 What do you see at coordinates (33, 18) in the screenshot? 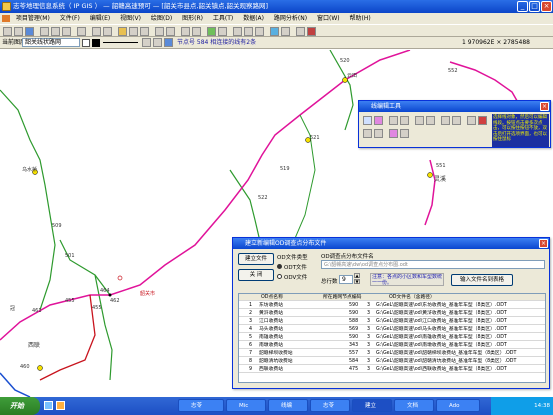
I see `menu-project: 项目管理(M)` at bounding box center [33, 18].